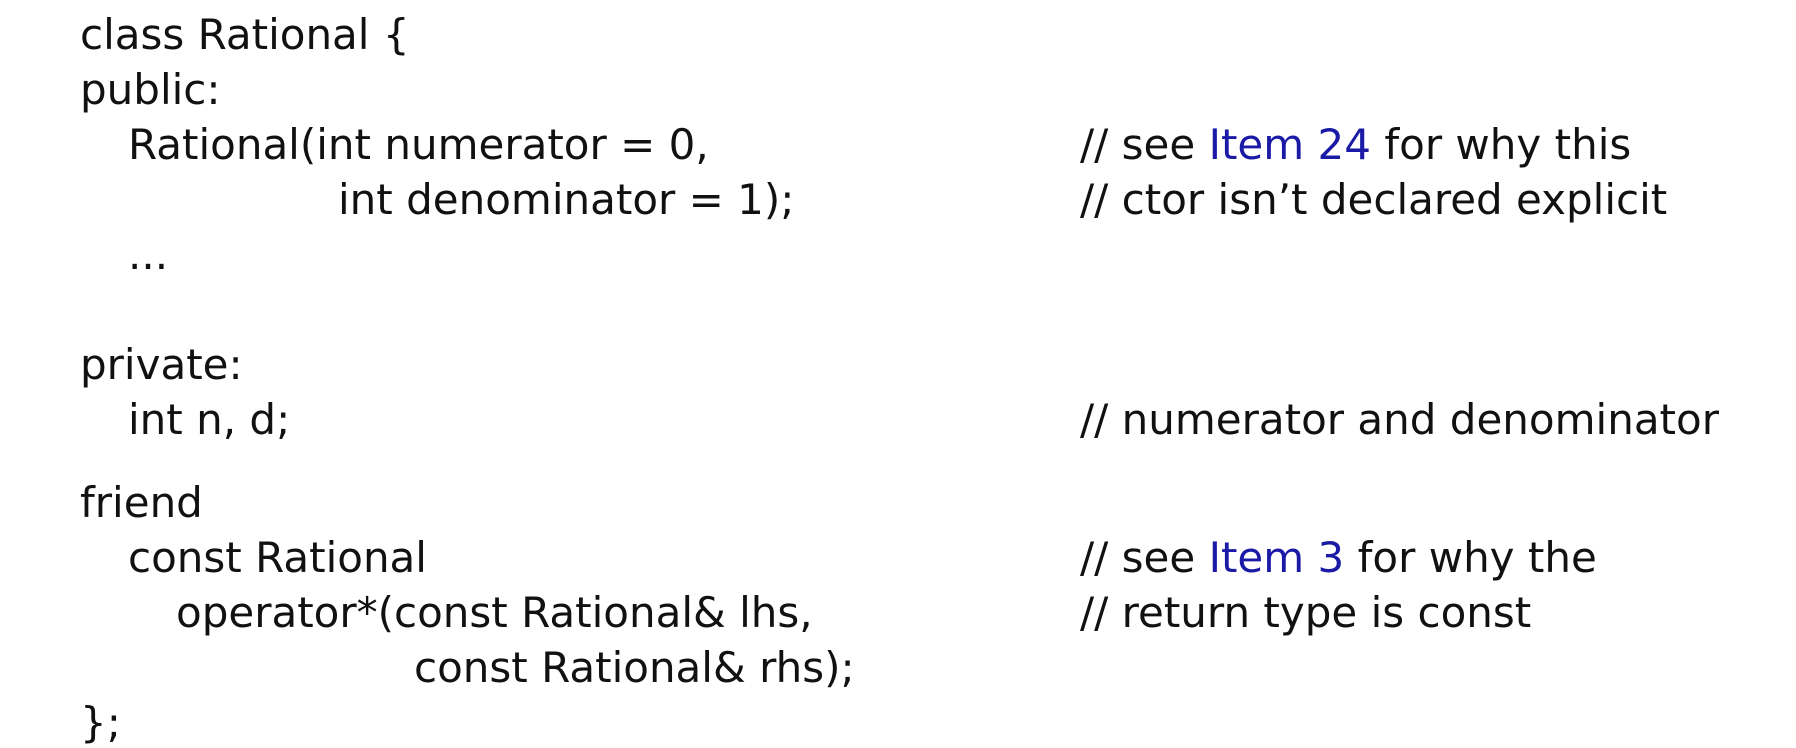  What do you see at coordinates (245, 34) in the screenshot?
I see `code-line-class-declaration: class Rational {` at bounding box center [245, 34].